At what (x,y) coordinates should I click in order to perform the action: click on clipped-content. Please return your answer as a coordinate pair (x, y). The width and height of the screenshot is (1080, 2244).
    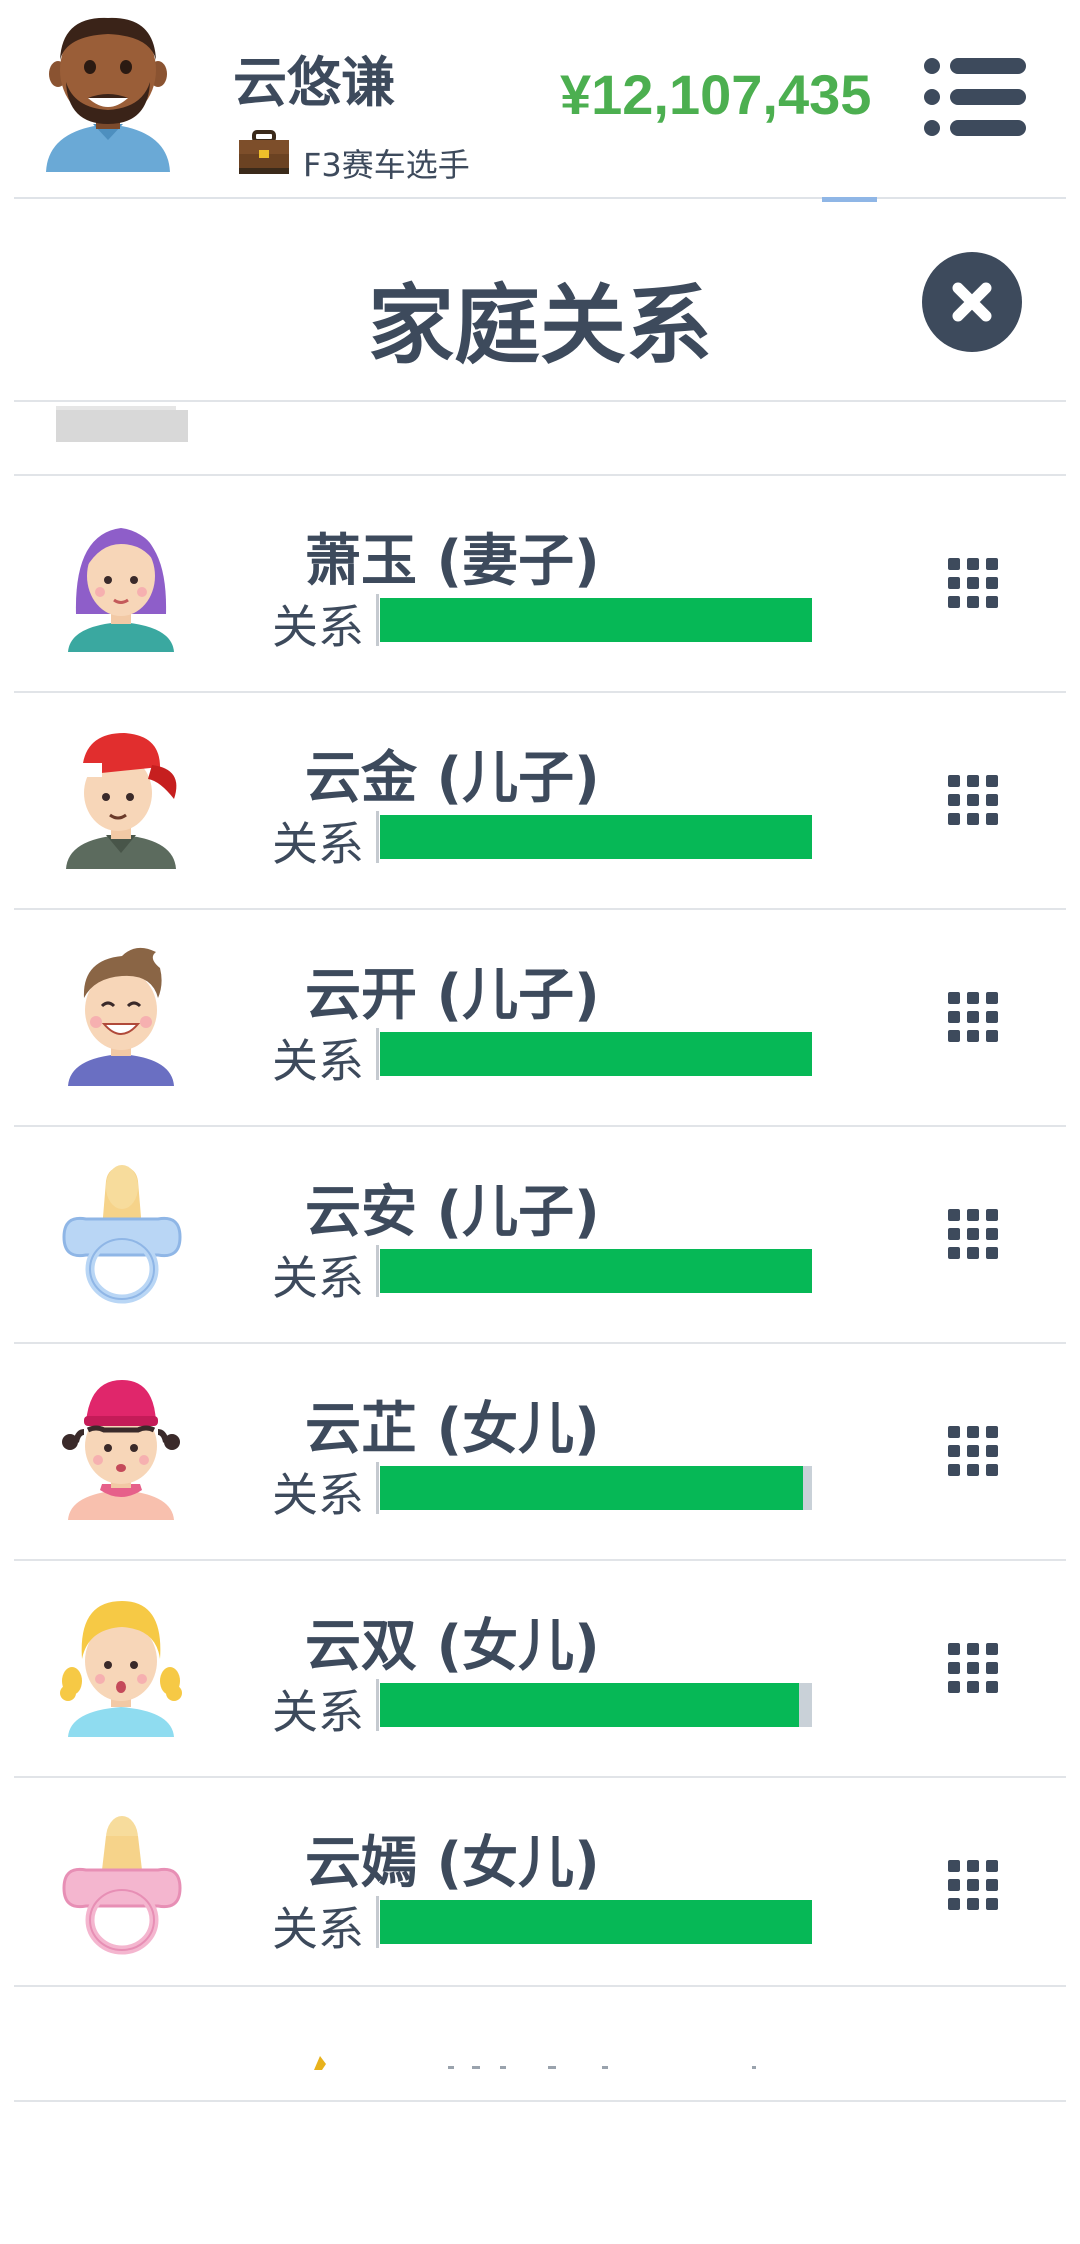
    Looking at the image, I should click on (535, 2063).